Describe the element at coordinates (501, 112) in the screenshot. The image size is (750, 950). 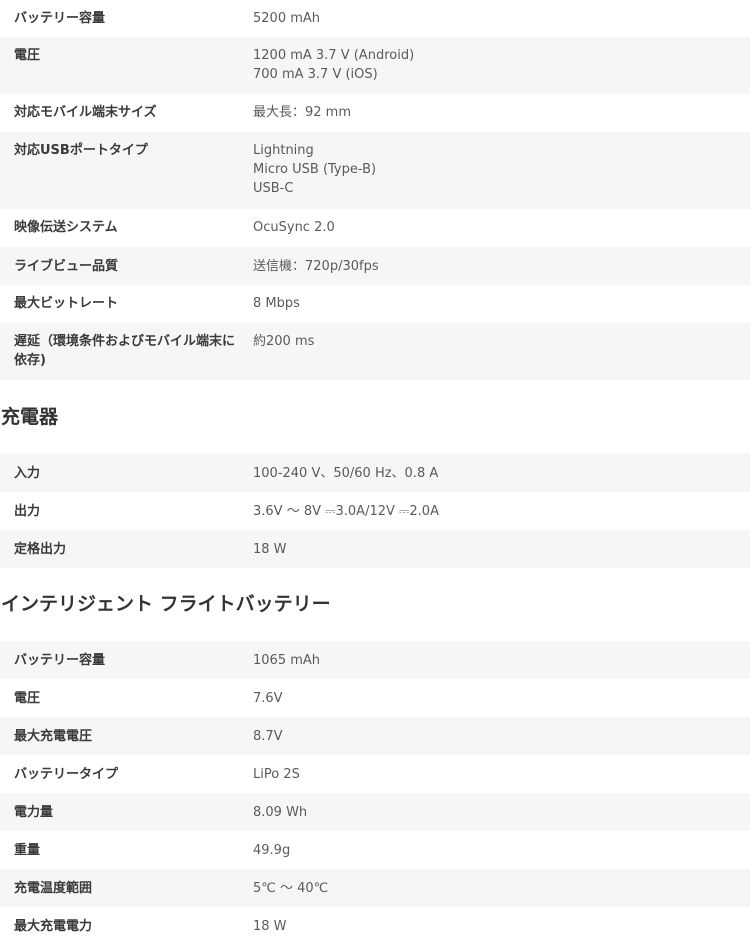
I see `spec-value: 最大長：92 mm` at that location.